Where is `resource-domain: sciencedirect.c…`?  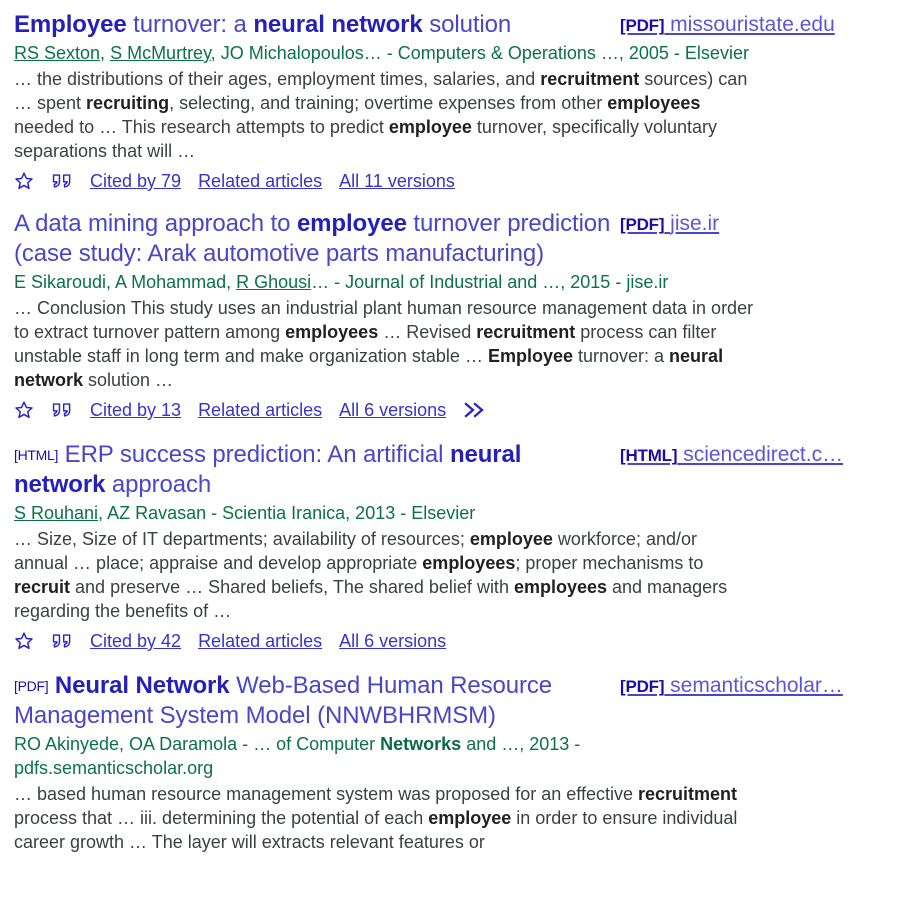
resource-domain: sciencedirect.c… is located at coordinates (763, 454).